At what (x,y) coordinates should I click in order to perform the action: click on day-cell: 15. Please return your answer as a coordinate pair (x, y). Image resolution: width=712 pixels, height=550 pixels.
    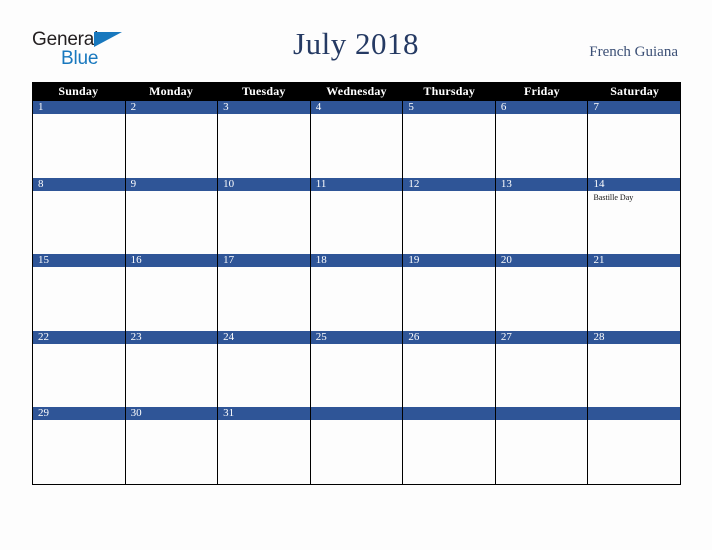
    Looking at the image, I should click on (79, 292).